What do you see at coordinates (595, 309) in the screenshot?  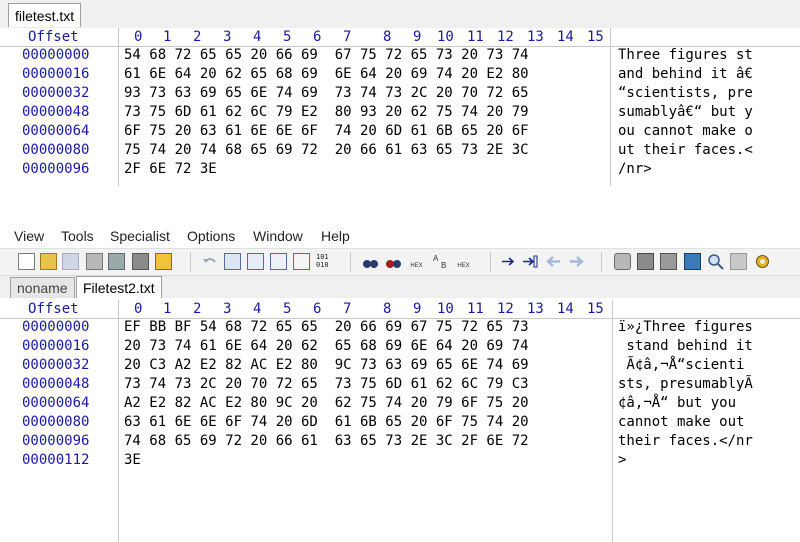 I see `column-index: 15` at bounding box center [595, 309].